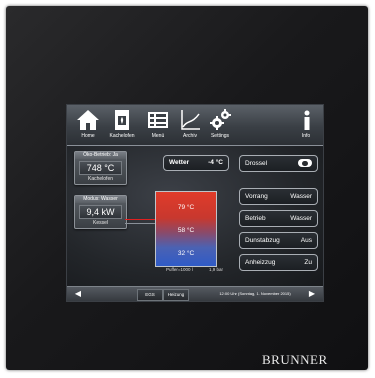 The image size is (375, 378). What do you see at coordinates (100, 199) in the screenshot?
I see `kessel-mode-label: Modus: Wasser` at bounding box center [100, 199].